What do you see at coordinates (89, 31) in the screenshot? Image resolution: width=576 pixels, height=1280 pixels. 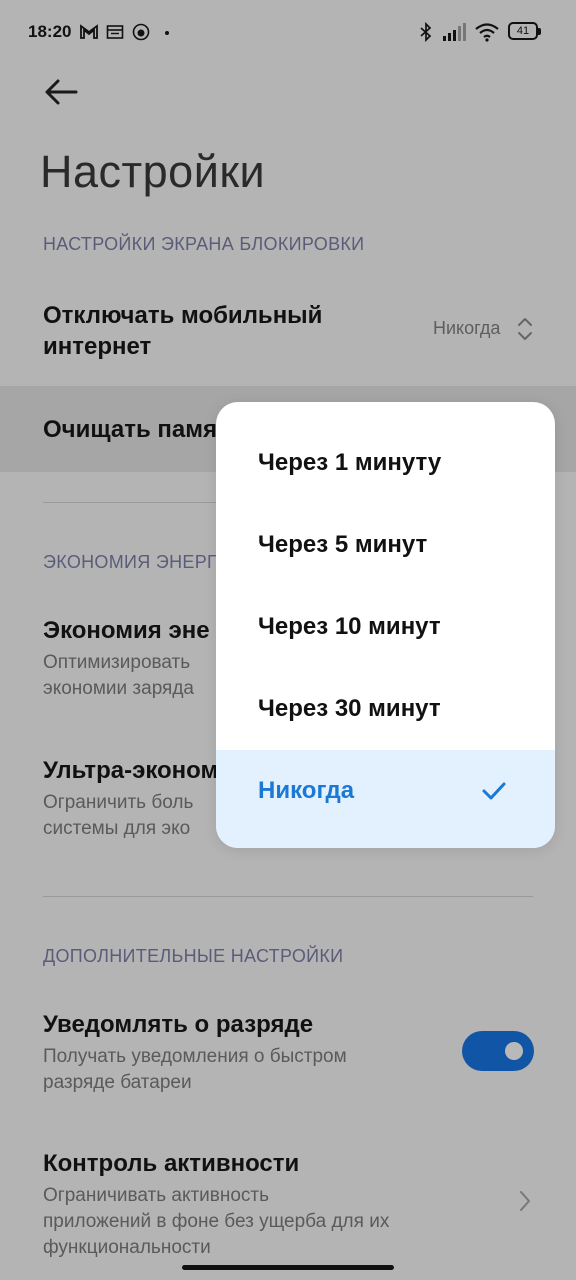 I see `gmail-icon` at bounding box center [89, 31].